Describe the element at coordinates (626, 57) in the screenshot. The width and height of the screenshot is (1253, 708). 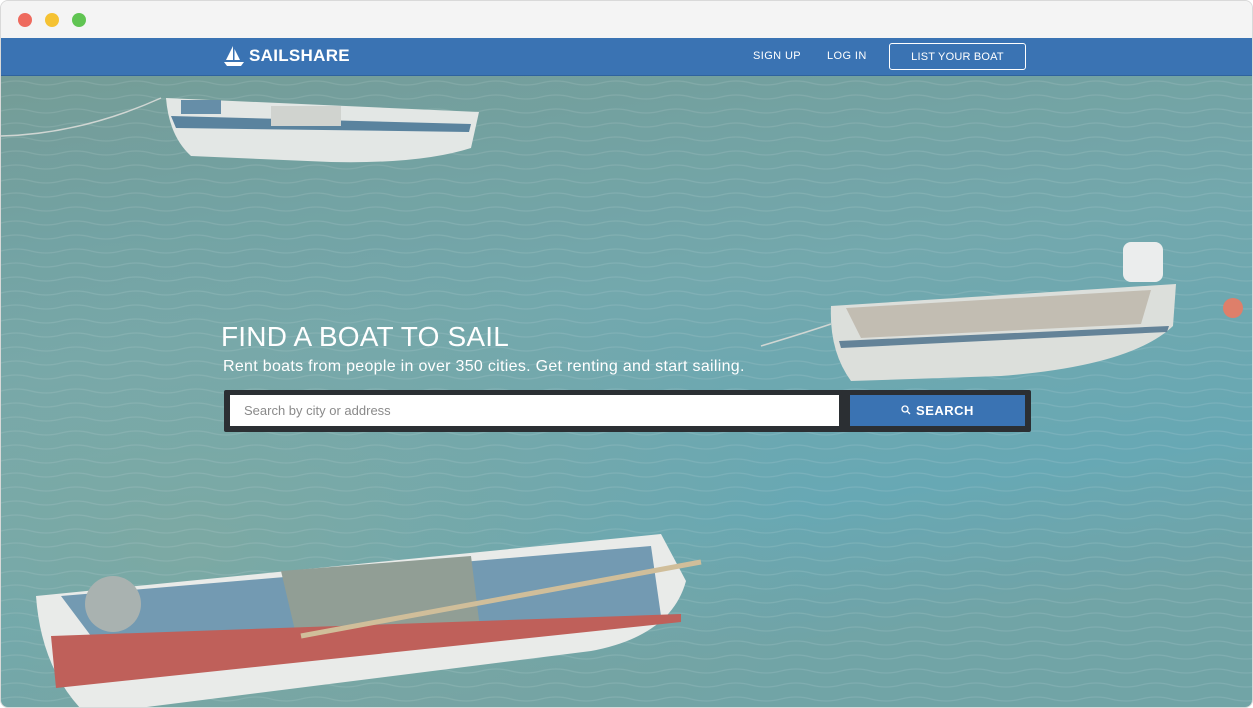
I see `top-navbar: SAILSHARE SIGN UP LOG IN LIST YOUR BOAT` at that location.